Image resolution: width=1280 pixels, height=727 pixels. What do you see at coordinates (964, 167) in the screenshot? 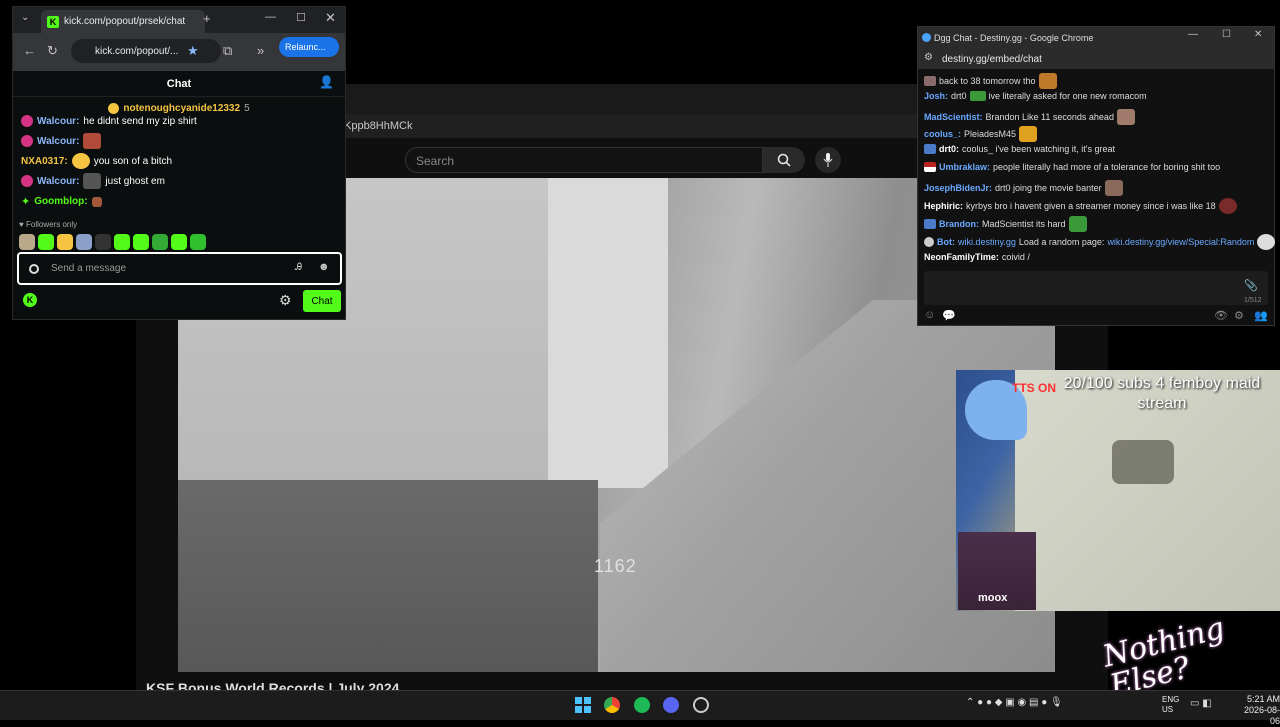
I see `dgg-username: Umbraklaw:` at bounding box center [964, 167].